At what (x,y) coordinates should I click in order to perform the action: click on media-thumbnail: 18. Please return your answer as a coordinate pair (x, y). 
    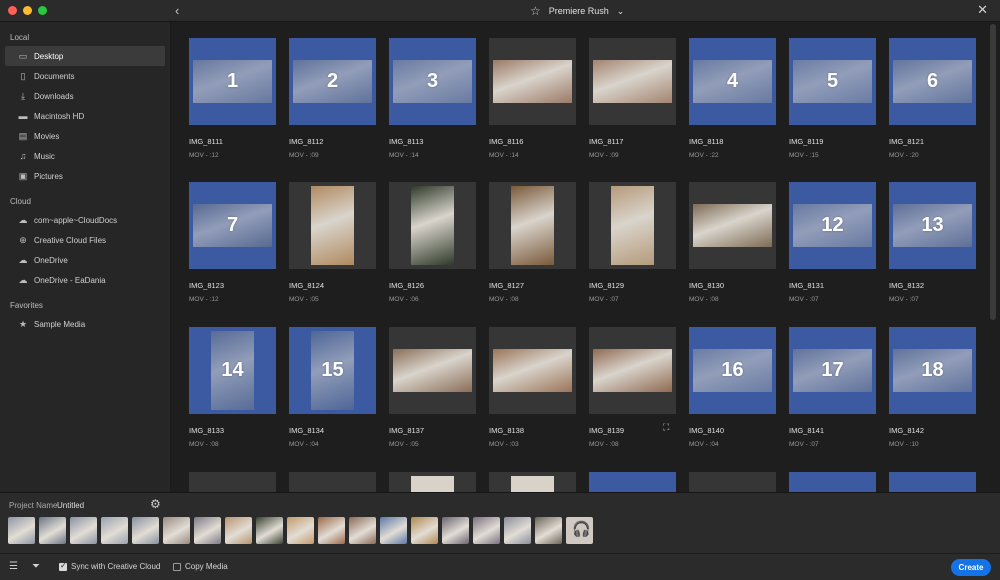
    Looking at the image, I should click on (932, 370).